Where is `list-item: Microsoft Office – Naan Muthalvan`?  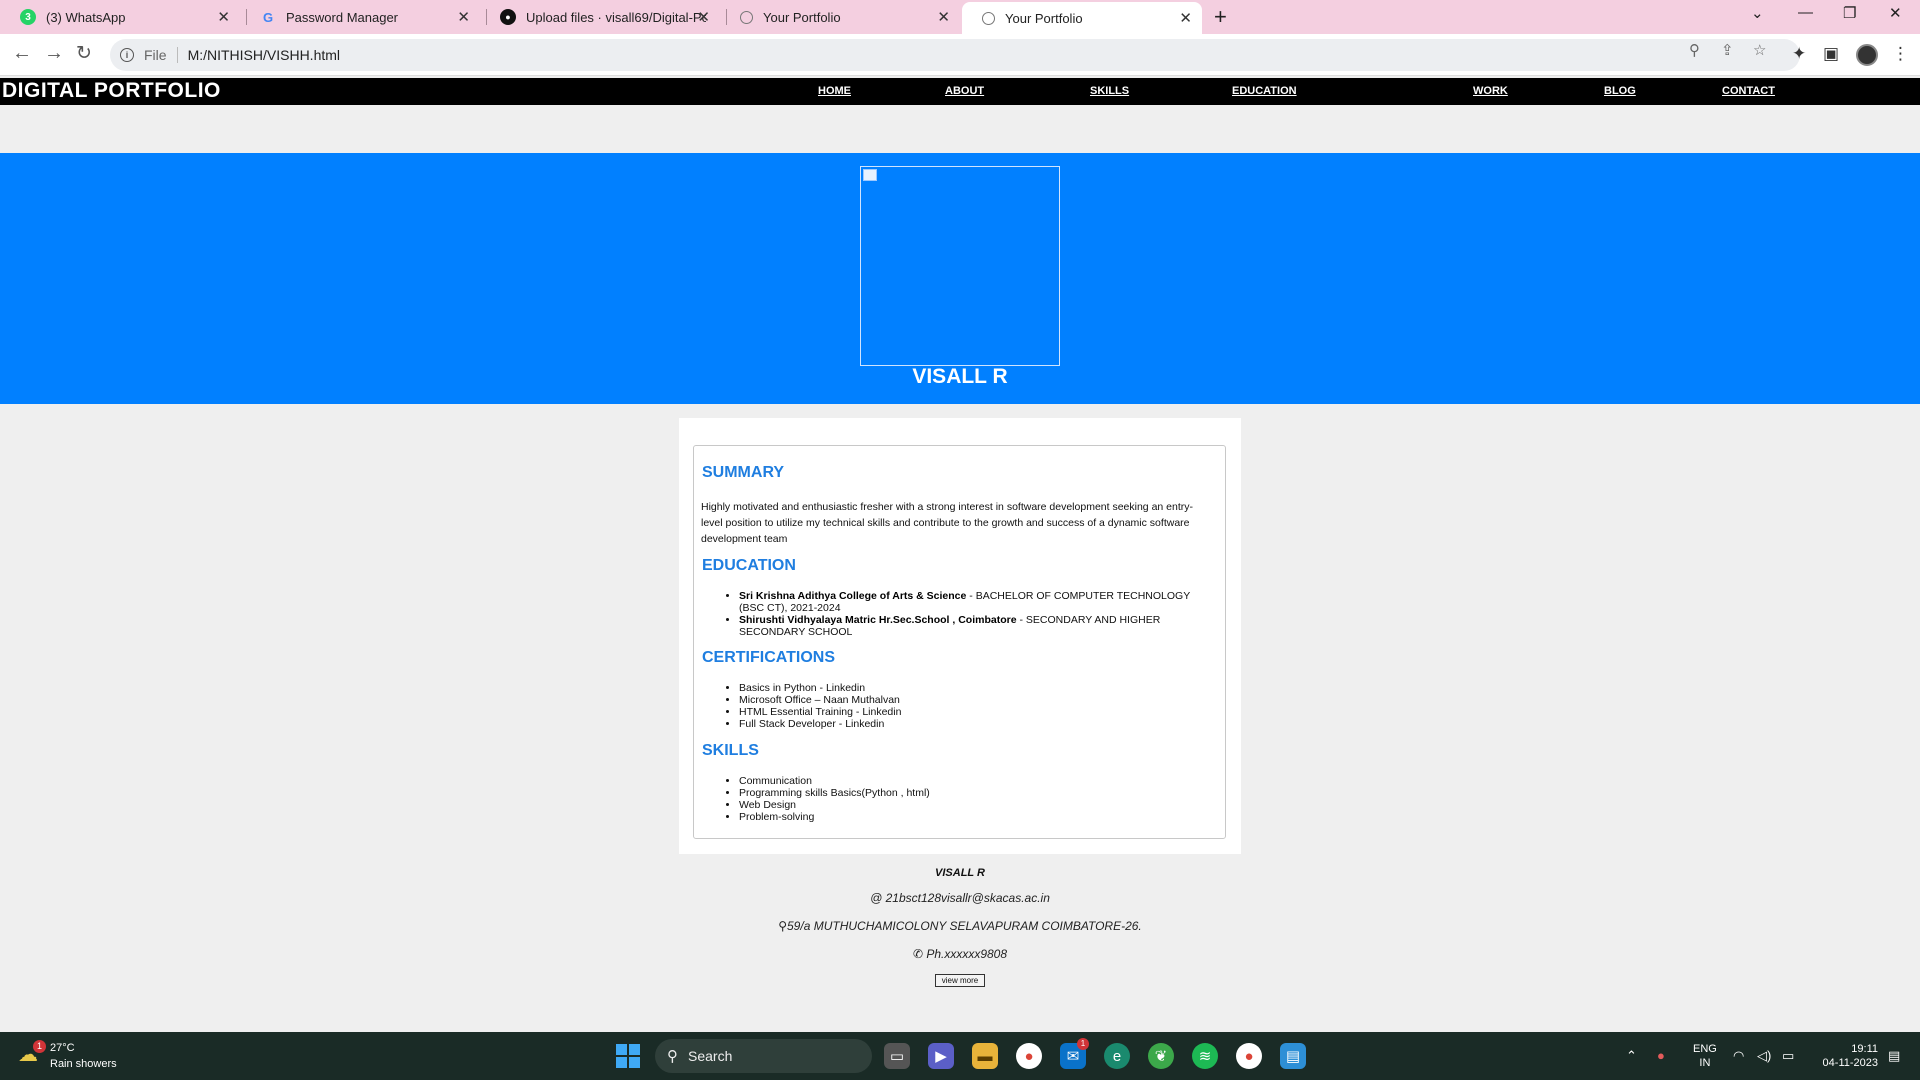 list-item: Microsoft Office – Naan Muthalvan is located at coordinates (820, 700).